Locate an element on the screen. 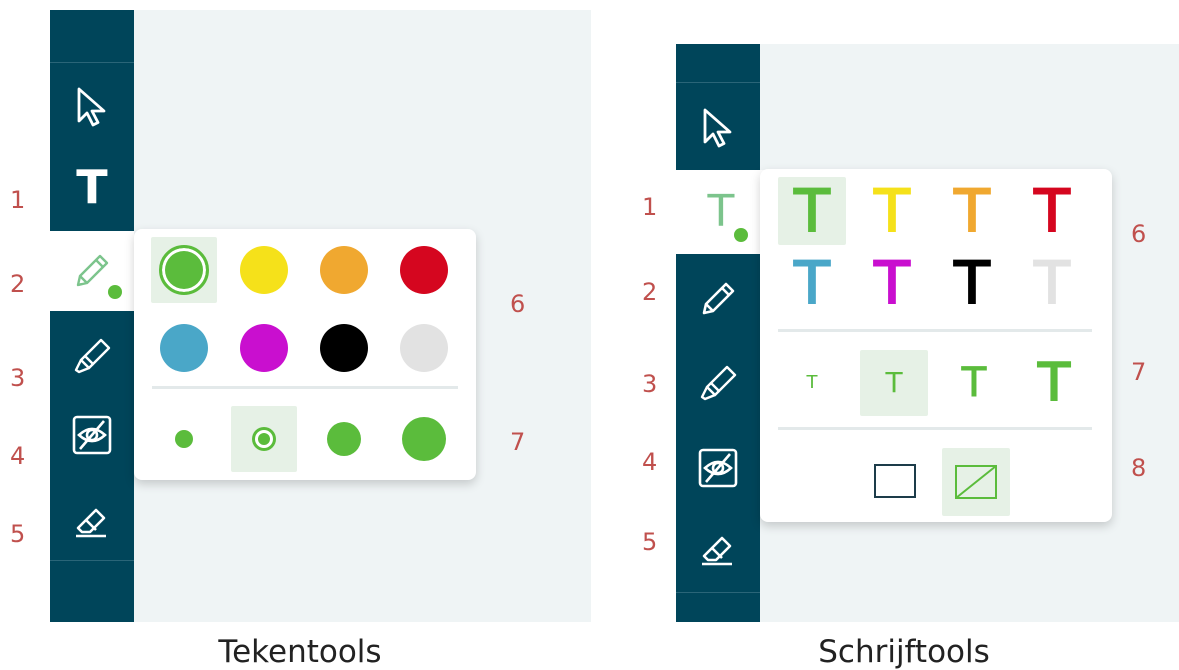 The image size is (1179, 670). text-color-red: T is located at coordinates (1052, 211).